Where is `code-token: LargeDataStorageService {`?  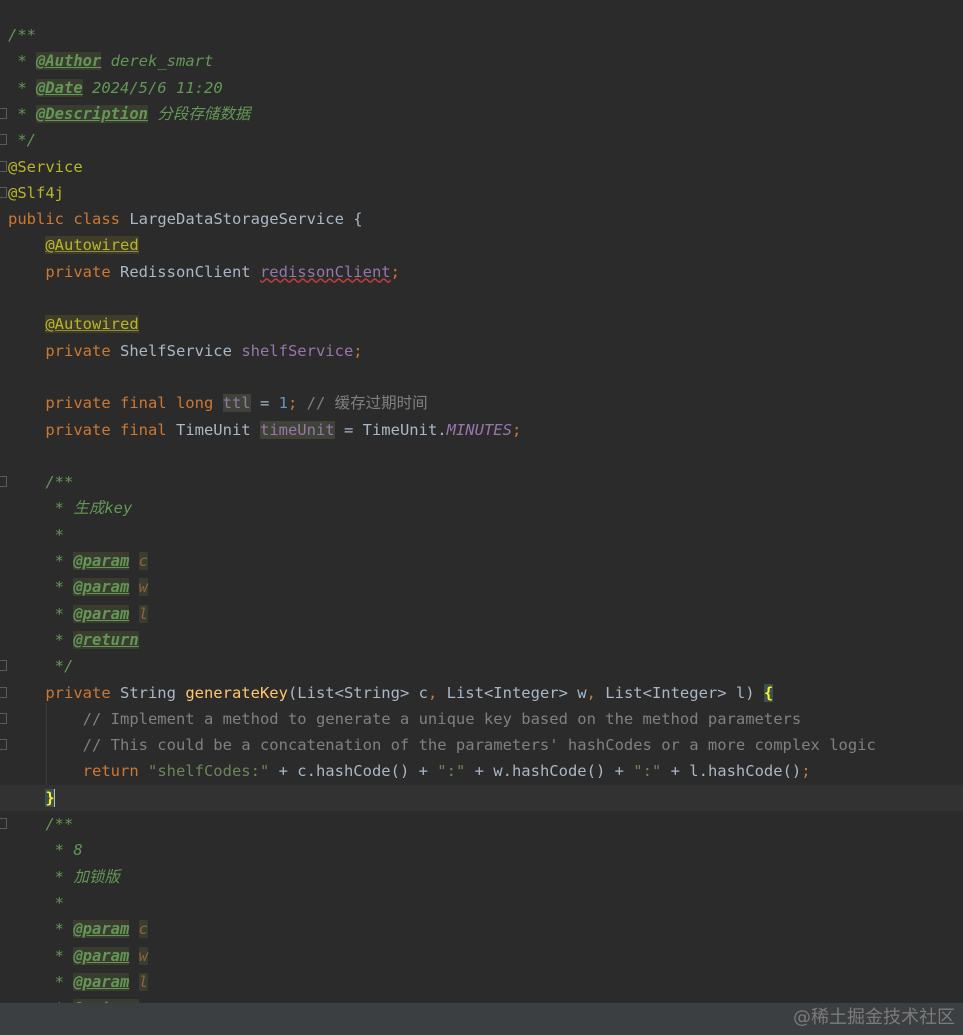 code-token: LargeDataStorageService { is located at coordinates (246, 219).